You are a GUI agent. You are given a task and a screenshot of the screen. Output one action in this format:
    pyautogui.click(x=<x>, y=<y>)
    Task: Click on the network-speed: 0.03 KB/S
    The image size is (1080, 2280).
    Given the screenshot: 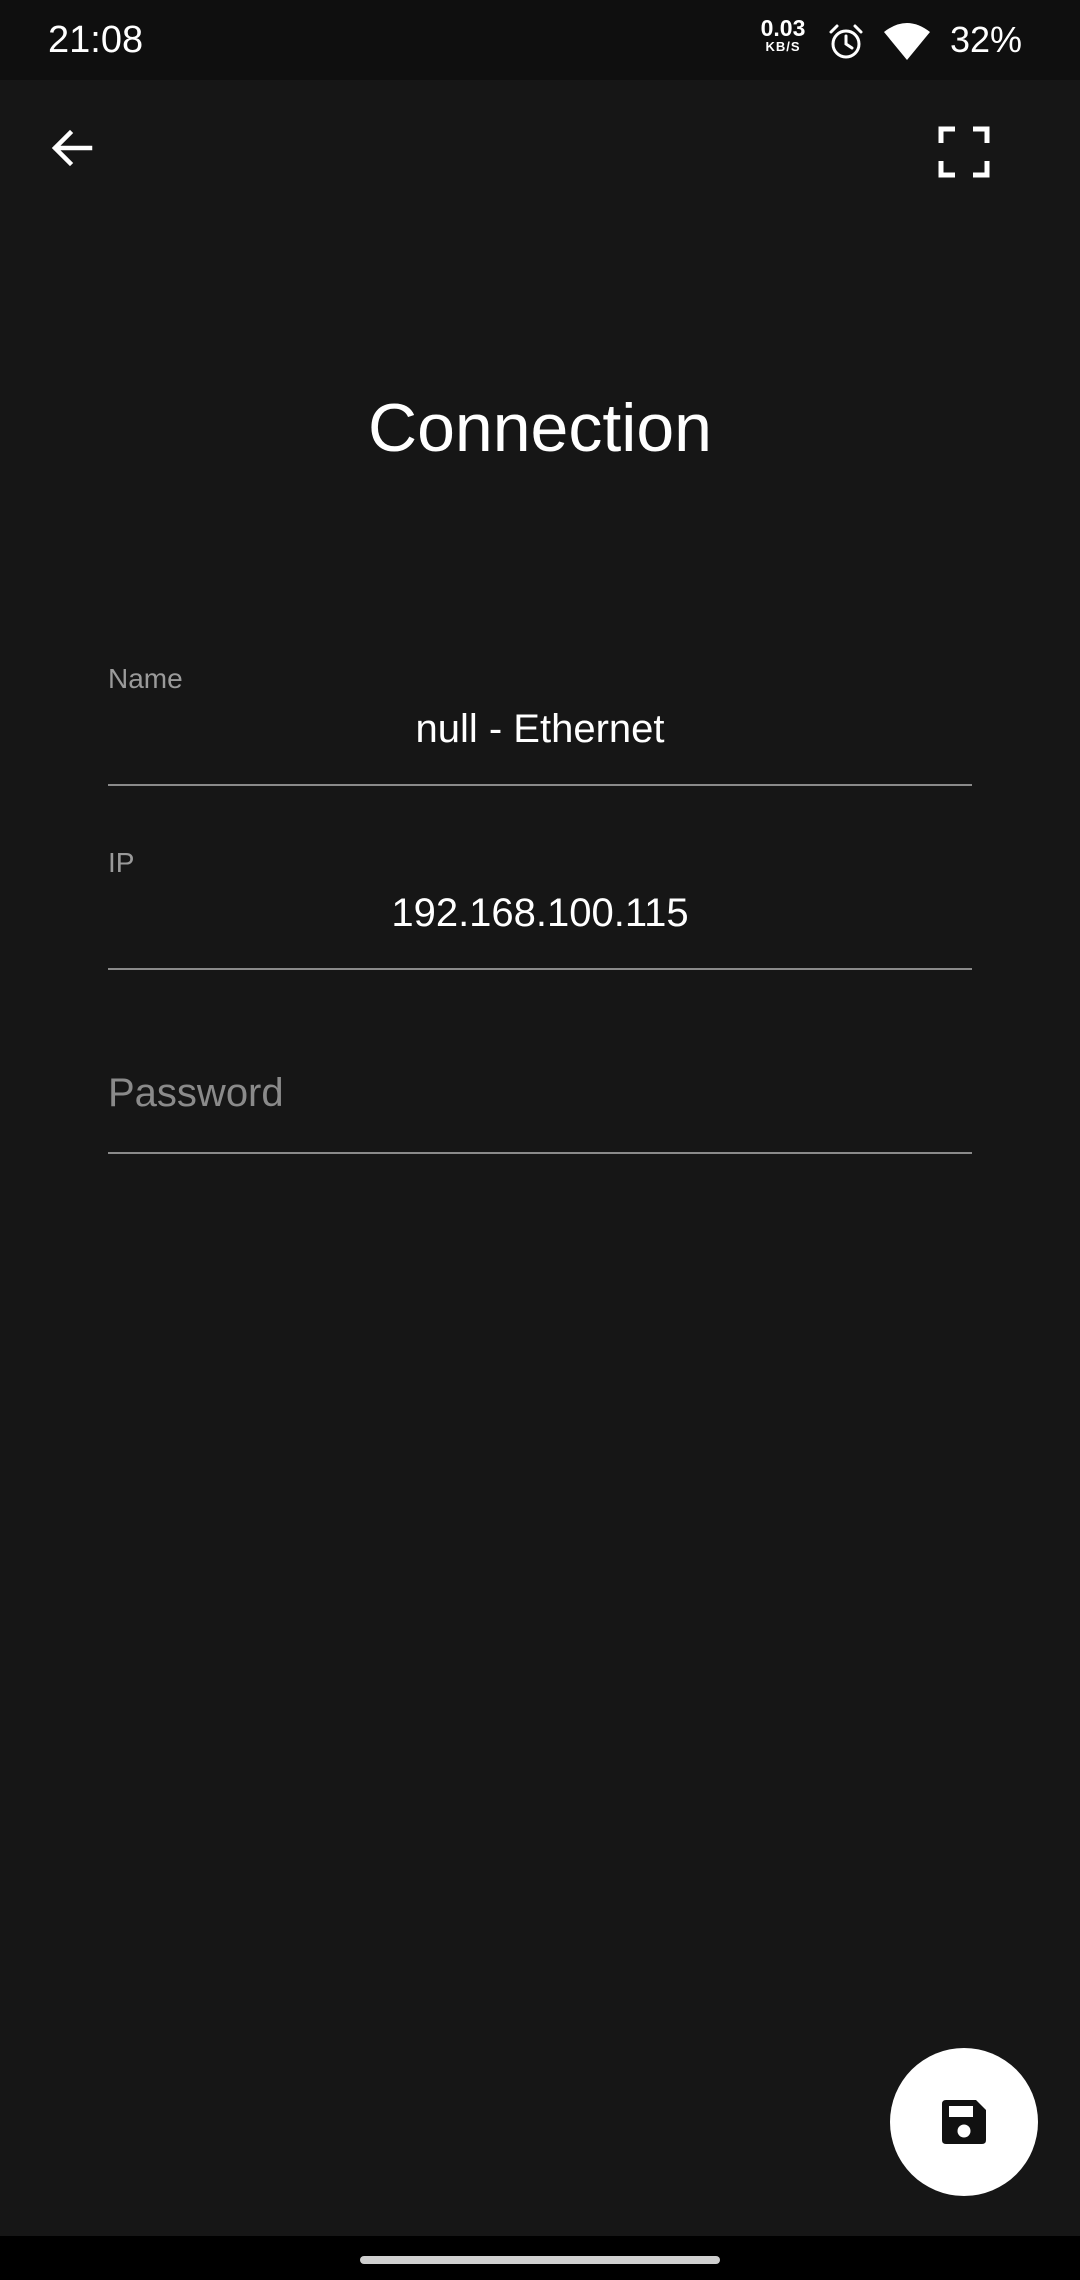 What is the action you would take?
    pyautogui.click(x=783, y=35)
    